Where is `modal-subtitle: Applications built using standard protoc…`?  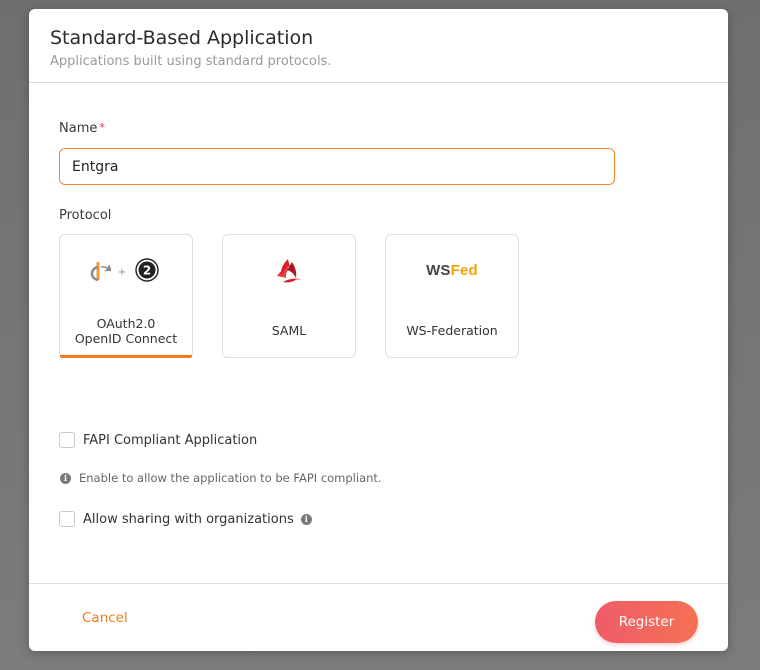
modal-subtitle: Applications built using standard protoc… is located at coordinates (191, 61).